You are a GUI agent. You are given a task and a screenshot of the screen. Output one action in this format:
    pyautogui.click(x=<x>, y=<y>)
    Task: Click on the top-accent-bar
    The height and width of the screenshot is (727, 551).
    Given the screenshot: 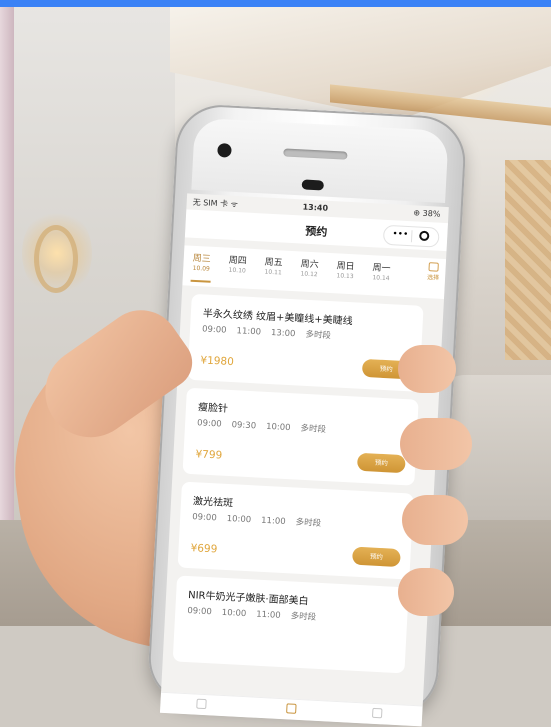 What is the action you would take?
    pyautogui.click(x=275, y=3)
    